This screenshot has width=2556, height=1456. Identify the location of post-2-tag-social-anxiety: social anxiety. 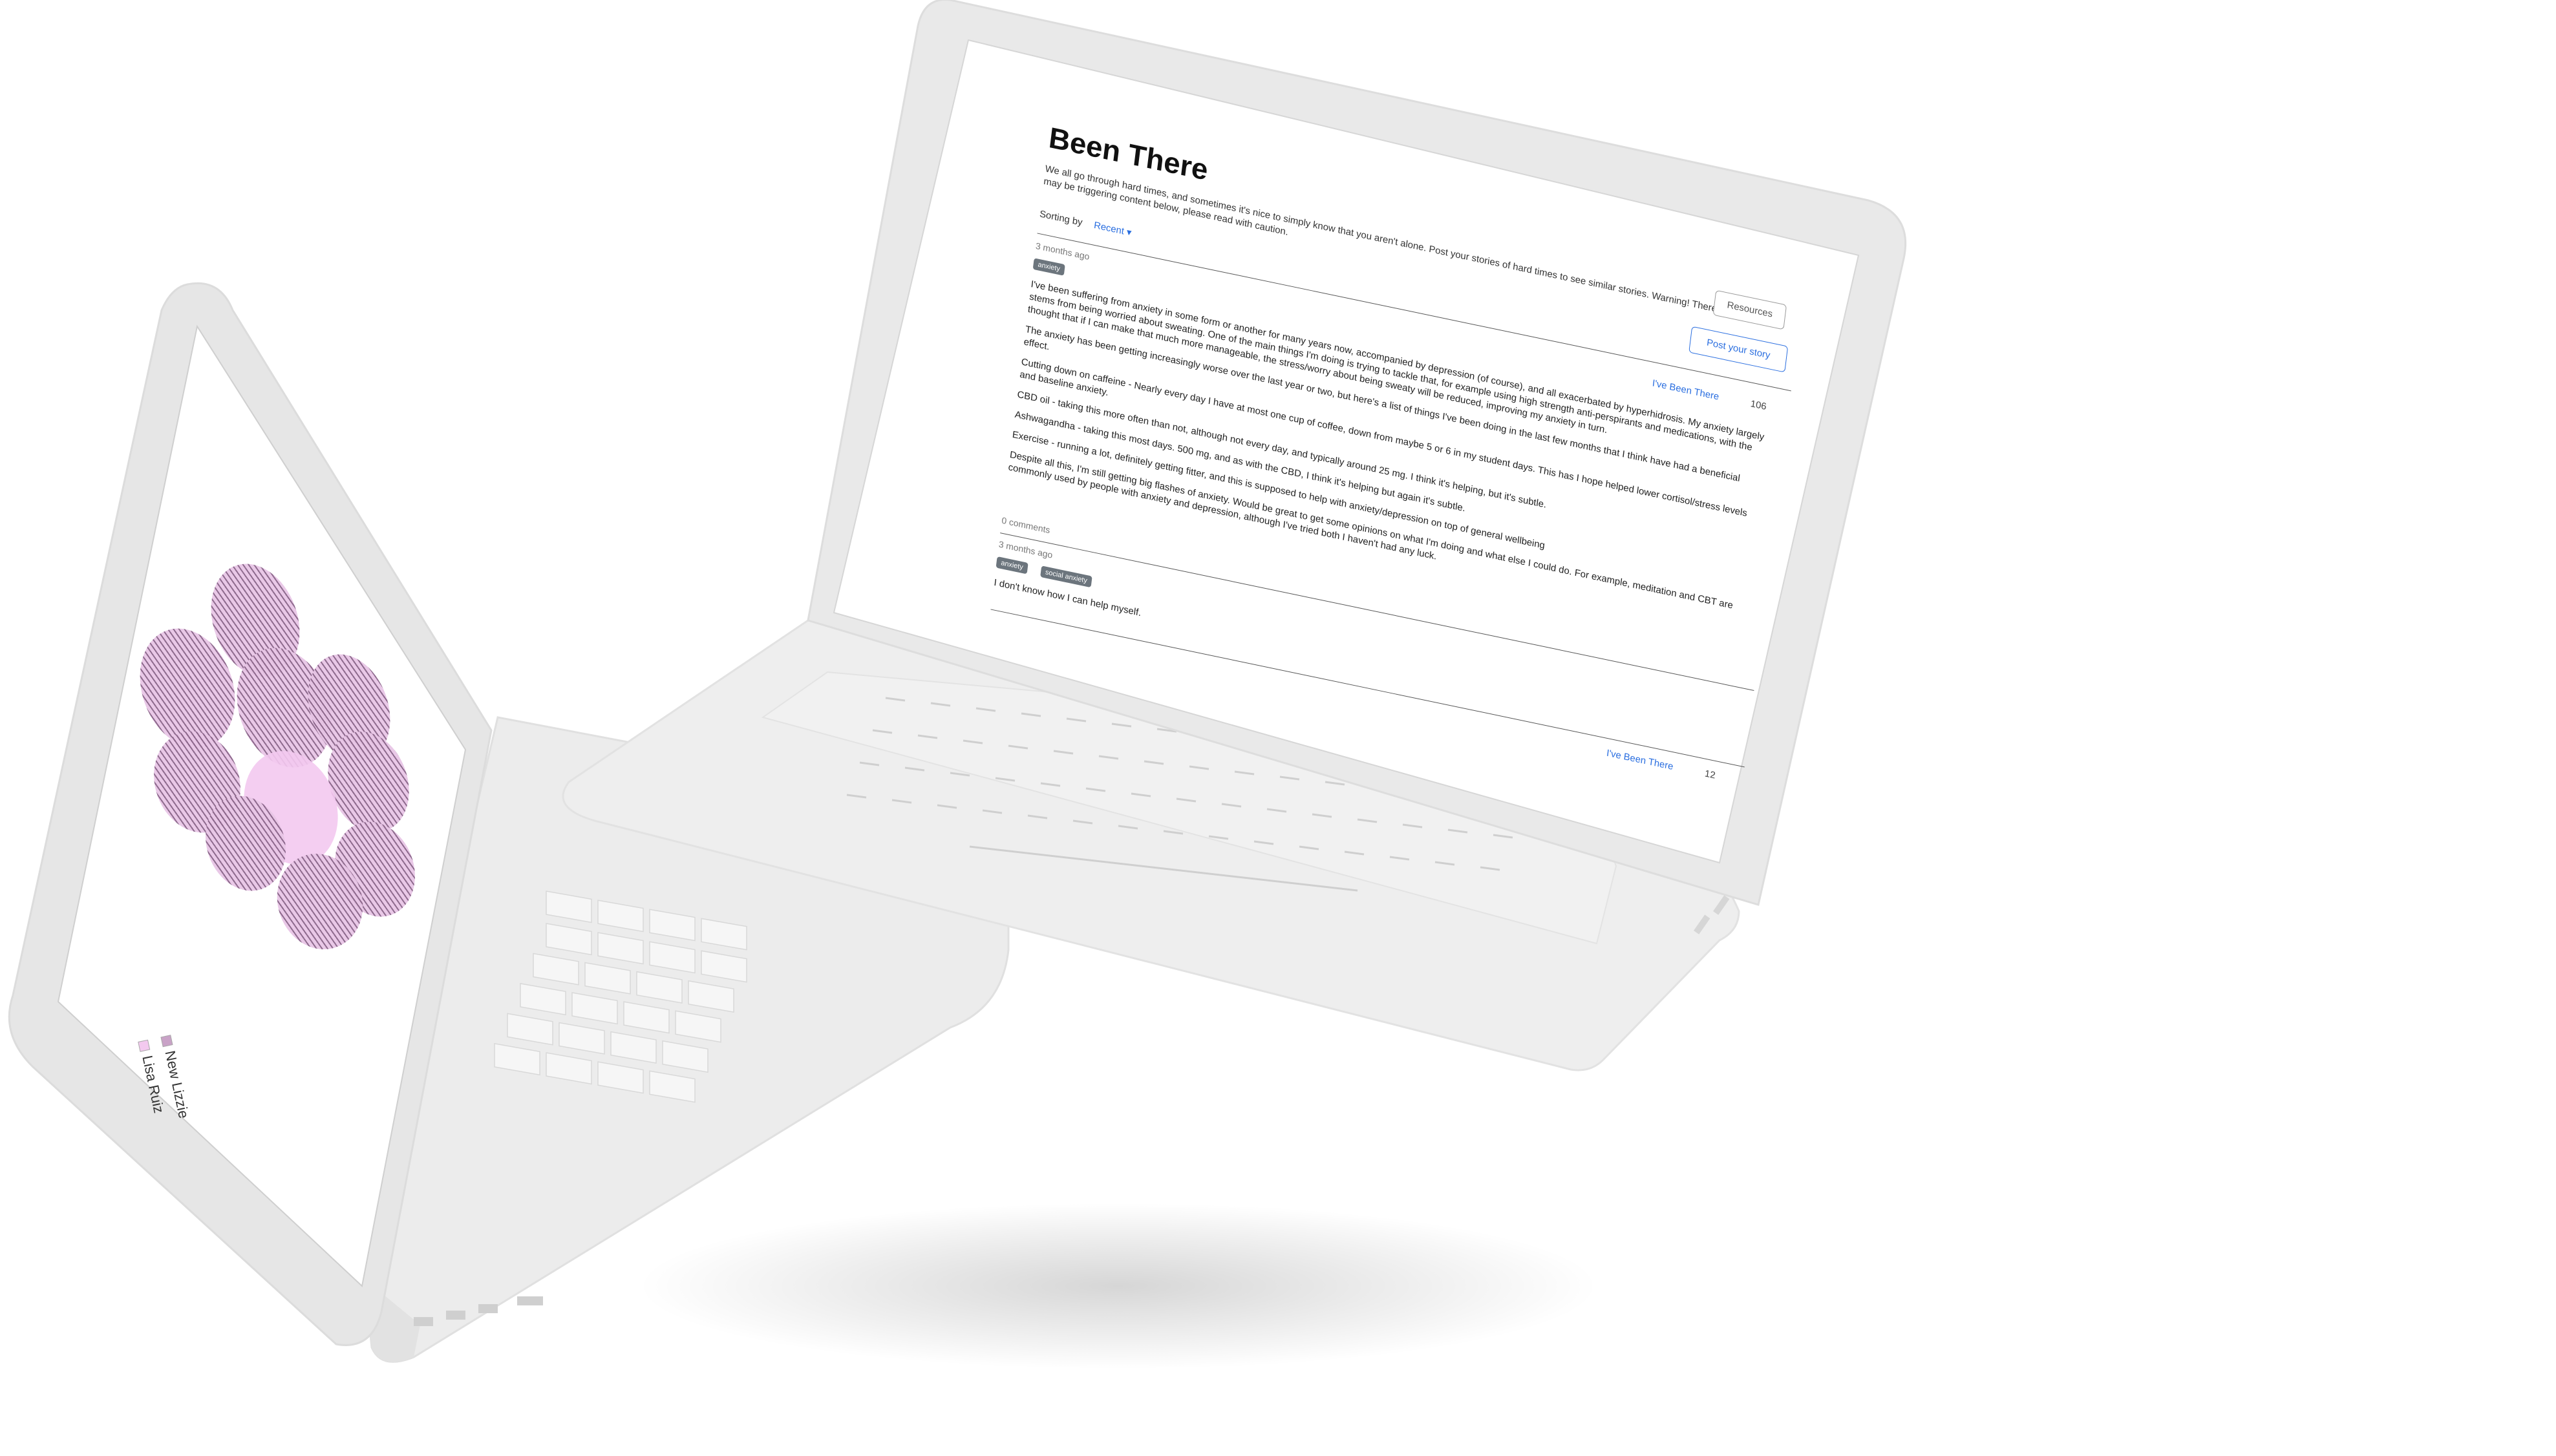
(1066, 576).